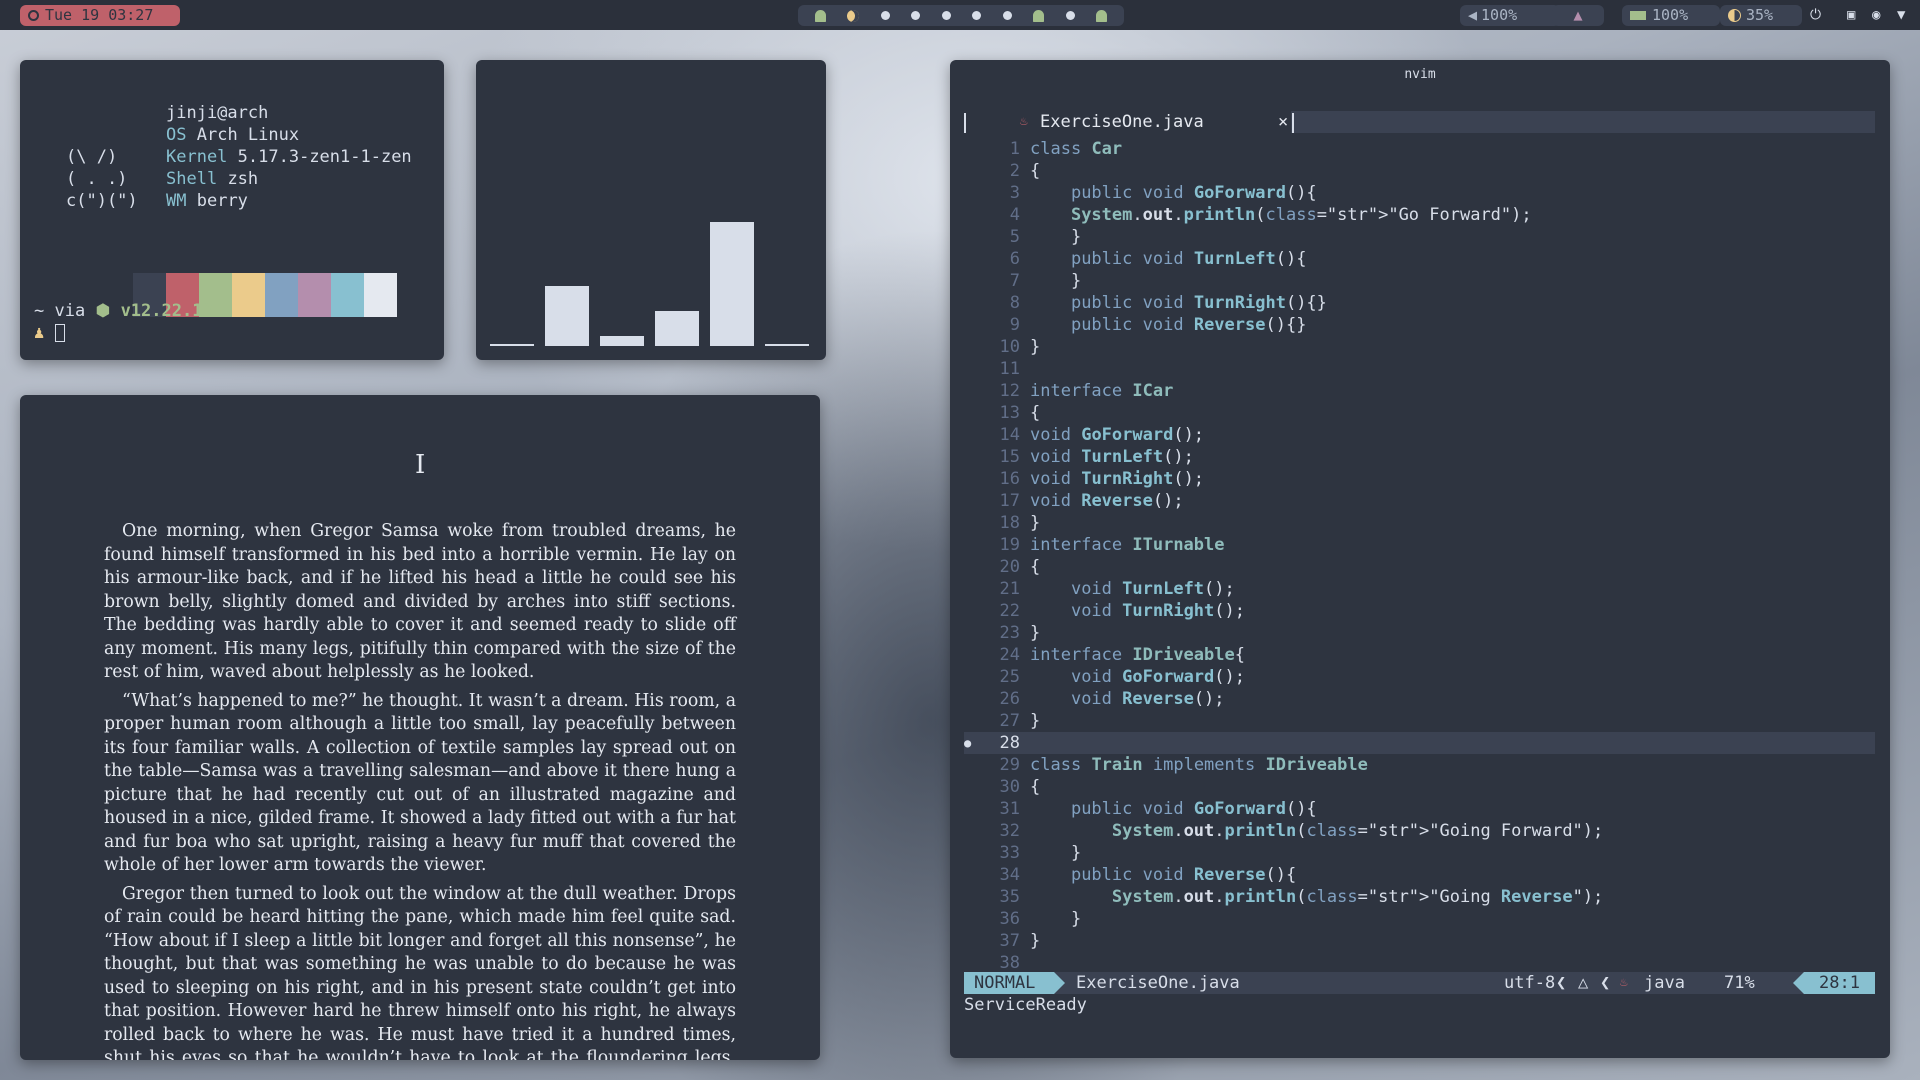  Describe the element at coordinates (1419, 919) in the screenshot. I see `code-line: 36 }` at that location.